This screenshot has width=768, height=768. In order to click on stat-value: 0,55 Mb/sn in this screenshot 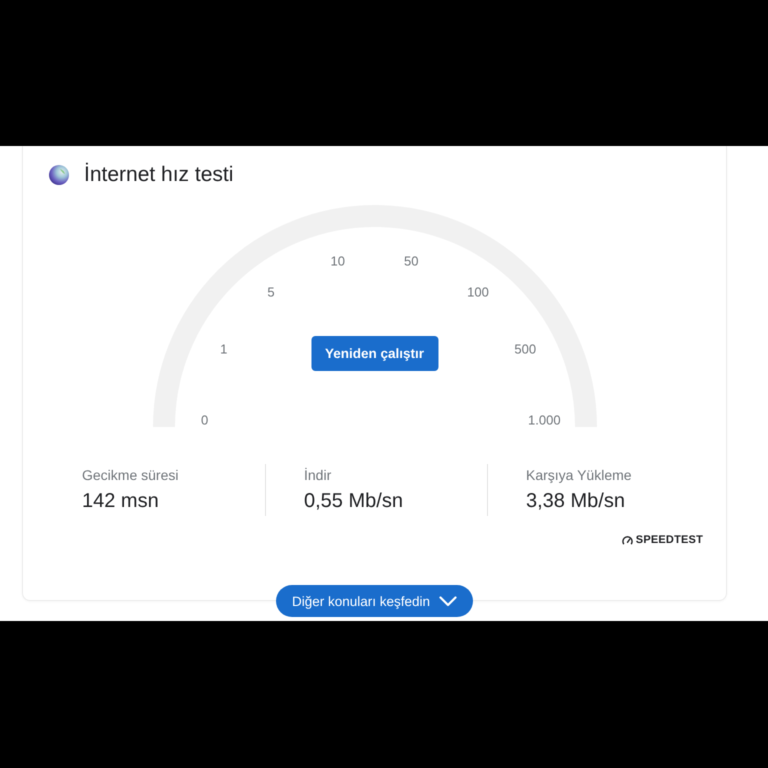, I will do `click(354, 501)`.